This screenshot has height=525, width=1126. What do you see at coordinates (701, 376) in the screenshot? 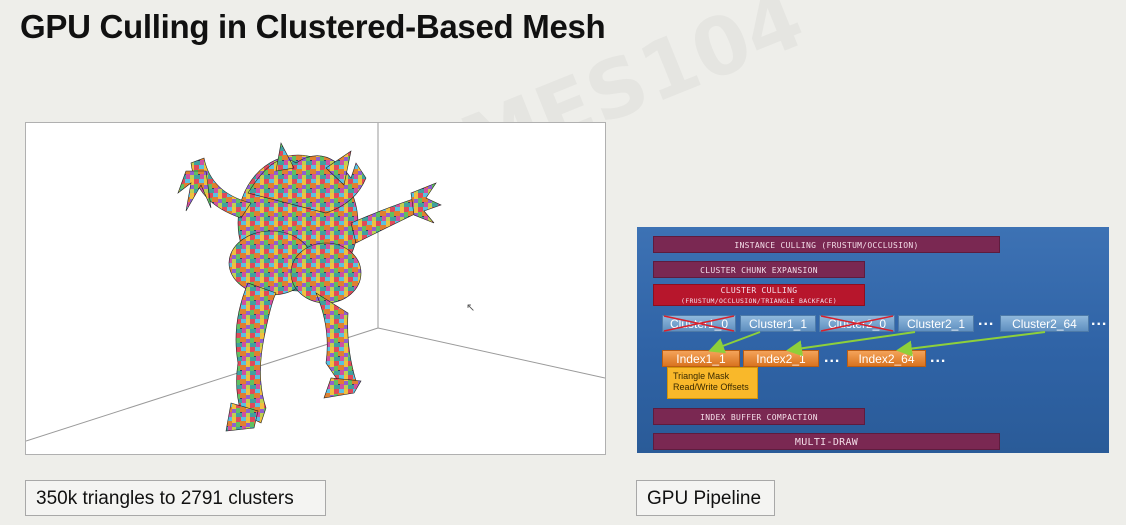
I see `mask-note-line1: Triangle Mask` at bounding box center [701, 376].